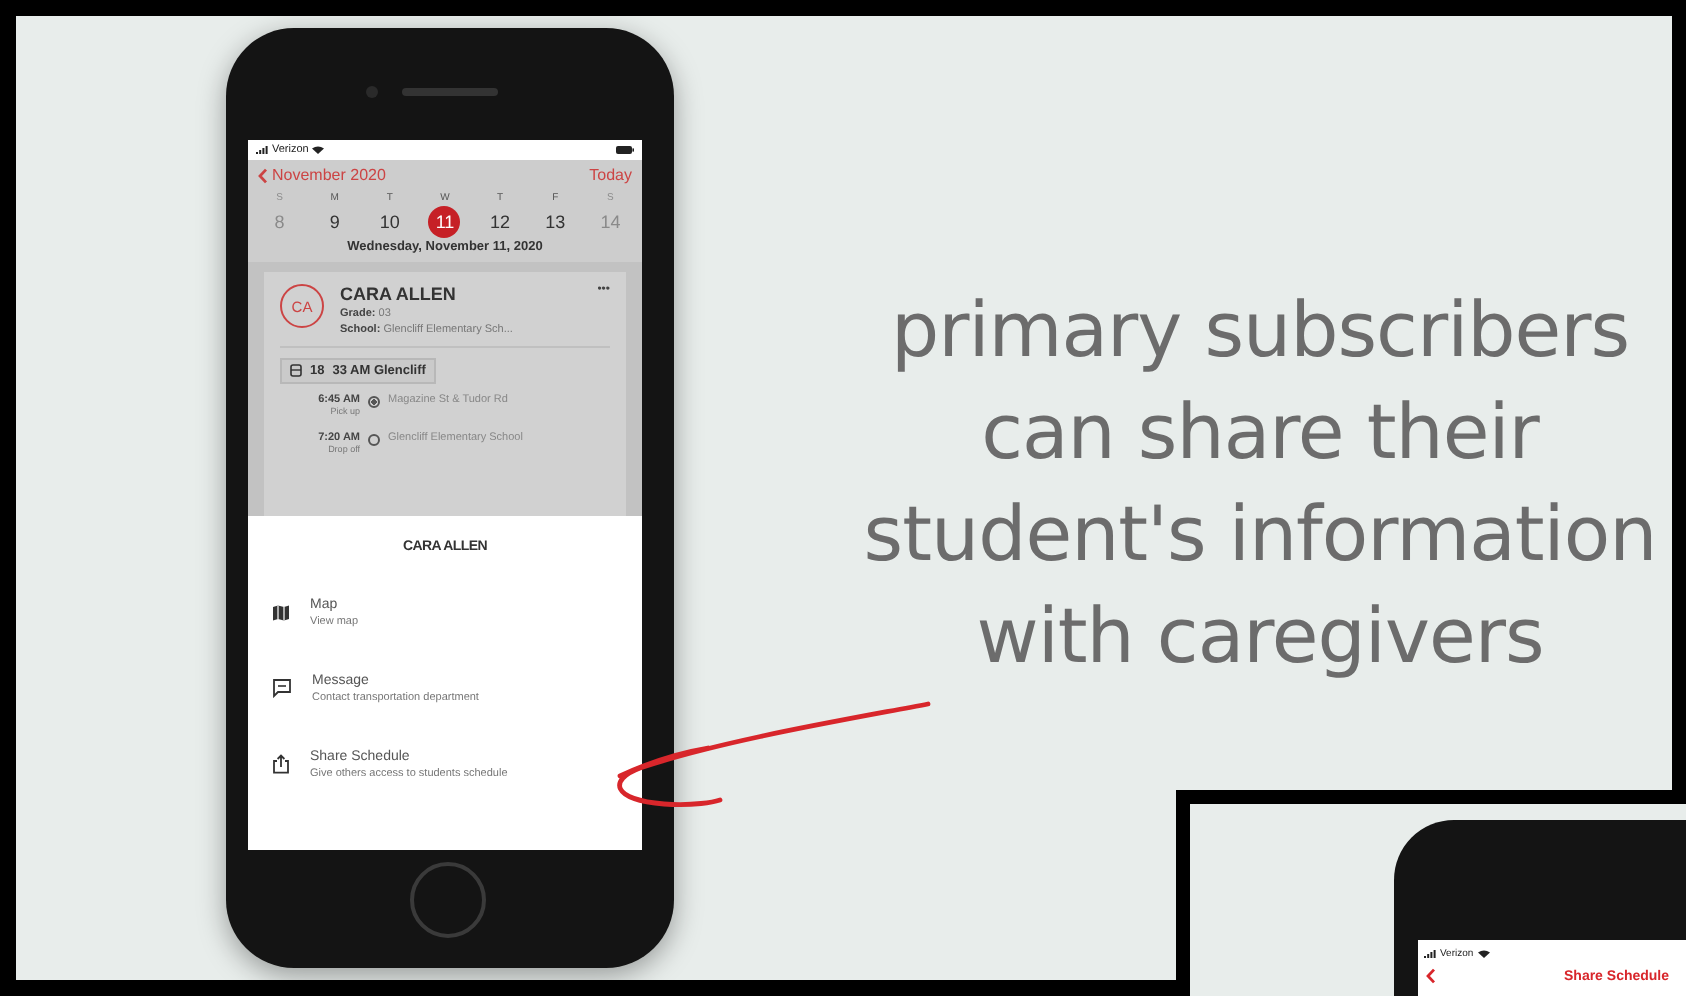 This screenshot has height=996, width=1686. Describe the element at coordinates (281, 612) in the screenshot. I see `map-icon` at that location.